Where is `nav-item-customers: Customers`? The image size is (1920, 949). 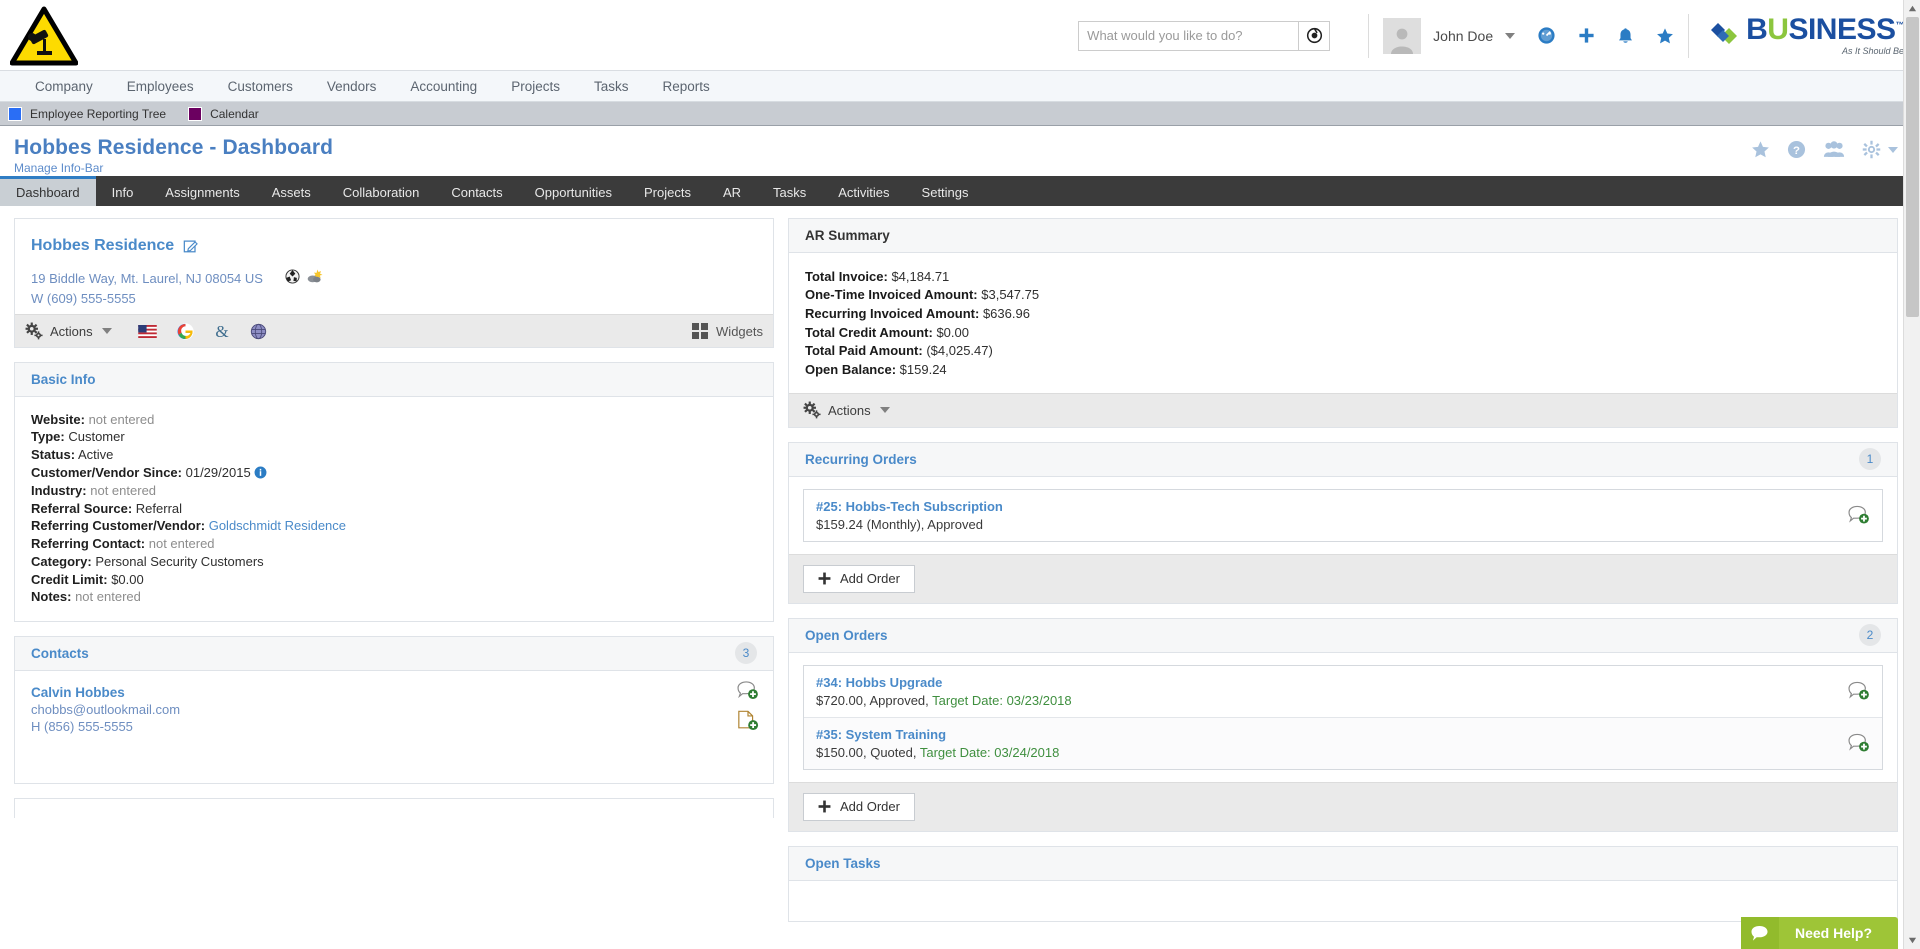
nav-item-customers: Customers is located at coordinates (260, 86).